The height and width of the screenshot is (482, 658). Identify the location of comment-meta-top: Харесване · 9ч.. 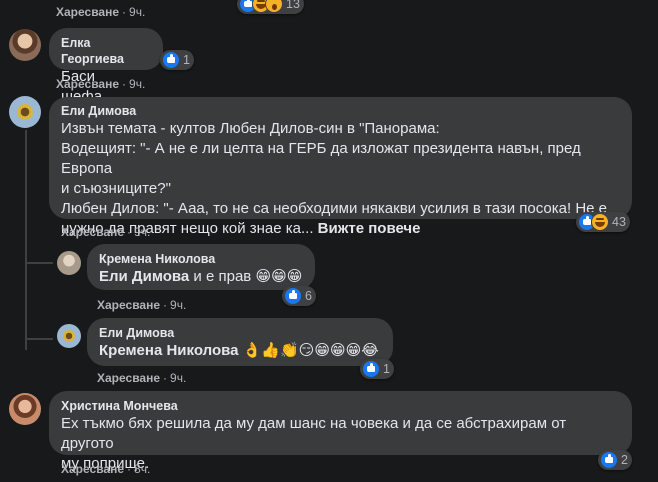
(101, 12).